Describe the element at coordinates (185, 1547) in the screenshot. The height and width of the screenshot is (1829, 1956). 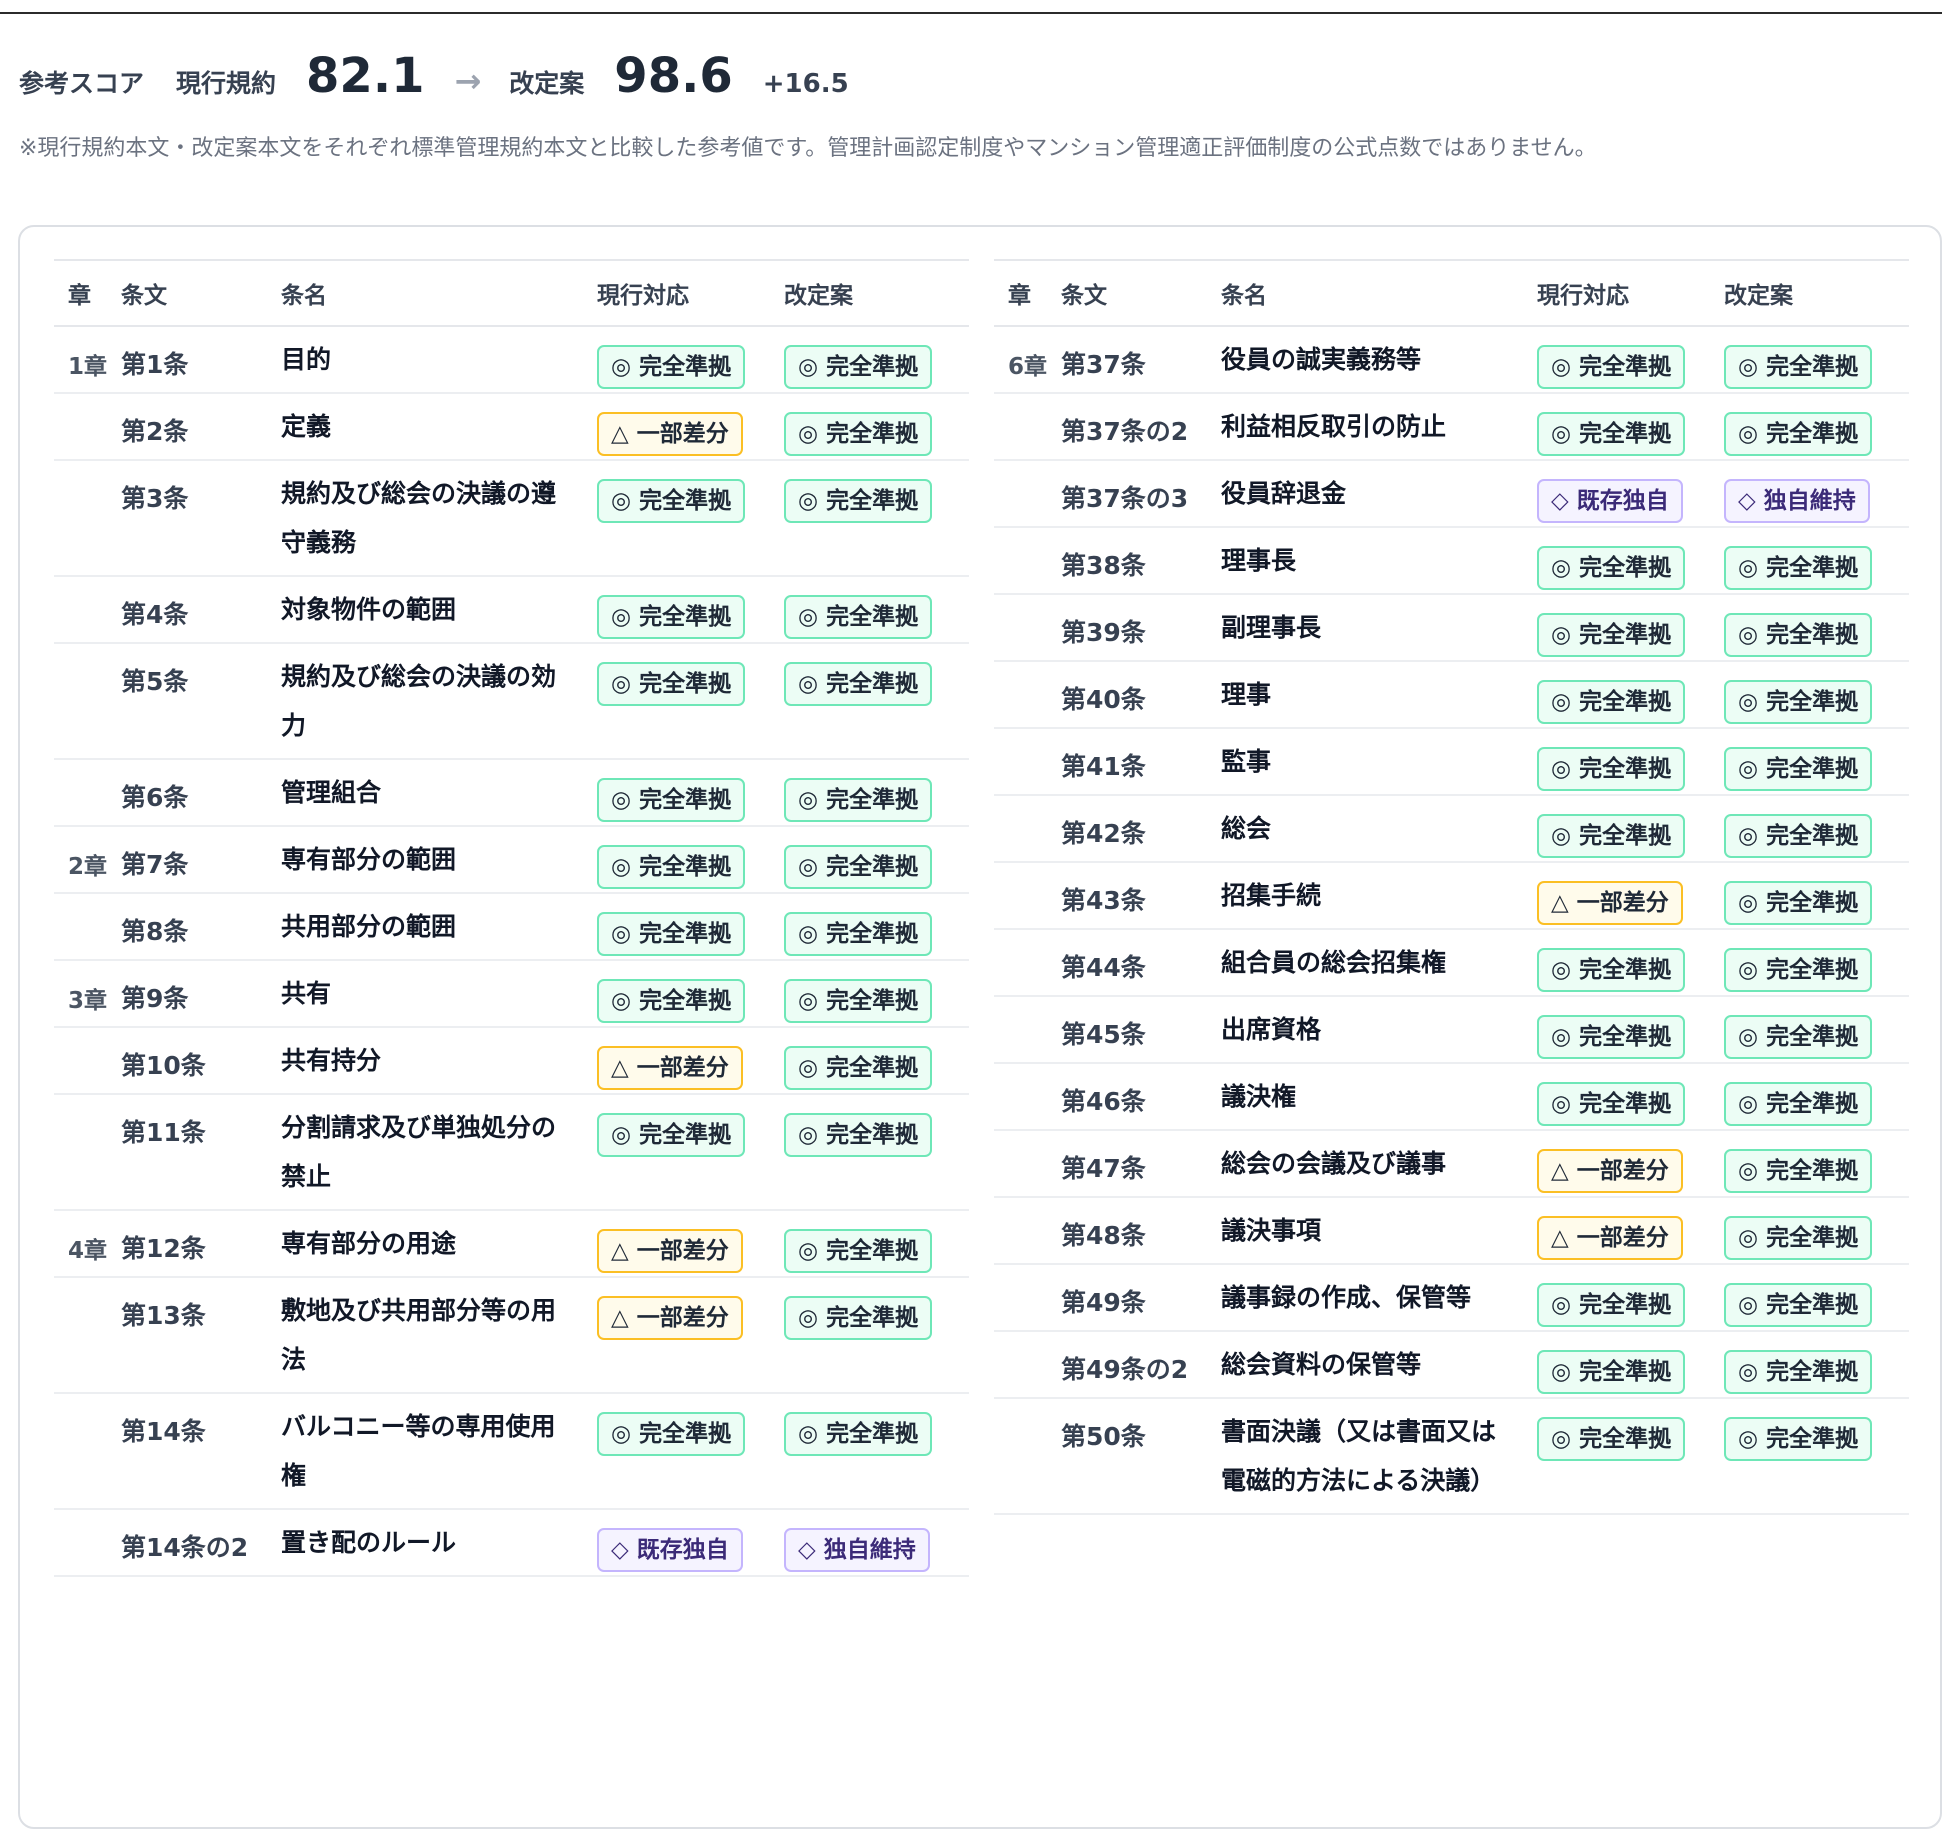
I see `article-number: 第14条の2` at that location.